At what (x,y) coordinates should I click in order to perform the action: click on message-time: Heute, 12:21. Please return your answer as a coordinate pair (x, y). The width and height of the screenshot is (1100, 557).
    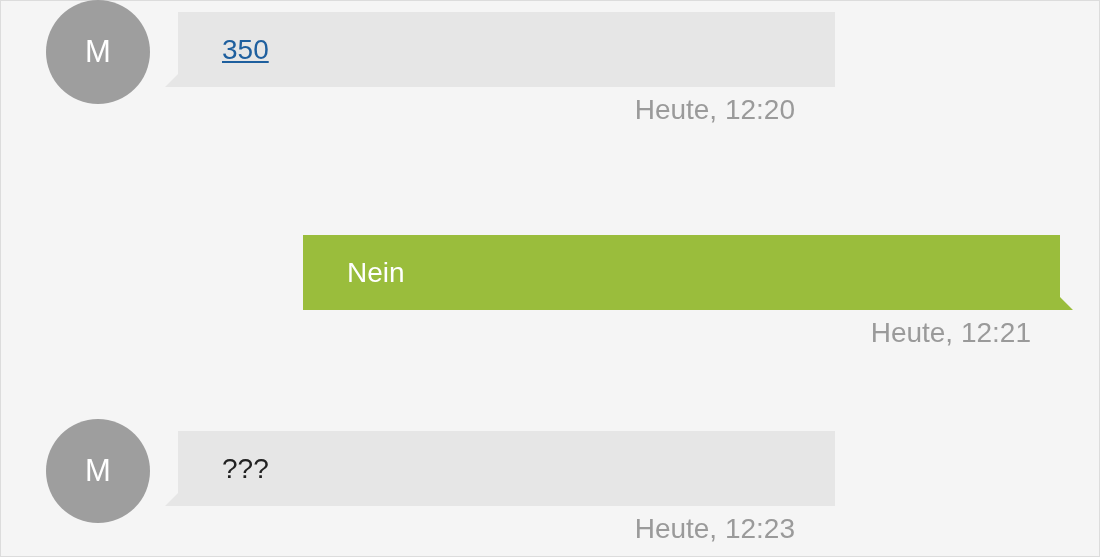
    Looking at the image, I should click on (950, 333).